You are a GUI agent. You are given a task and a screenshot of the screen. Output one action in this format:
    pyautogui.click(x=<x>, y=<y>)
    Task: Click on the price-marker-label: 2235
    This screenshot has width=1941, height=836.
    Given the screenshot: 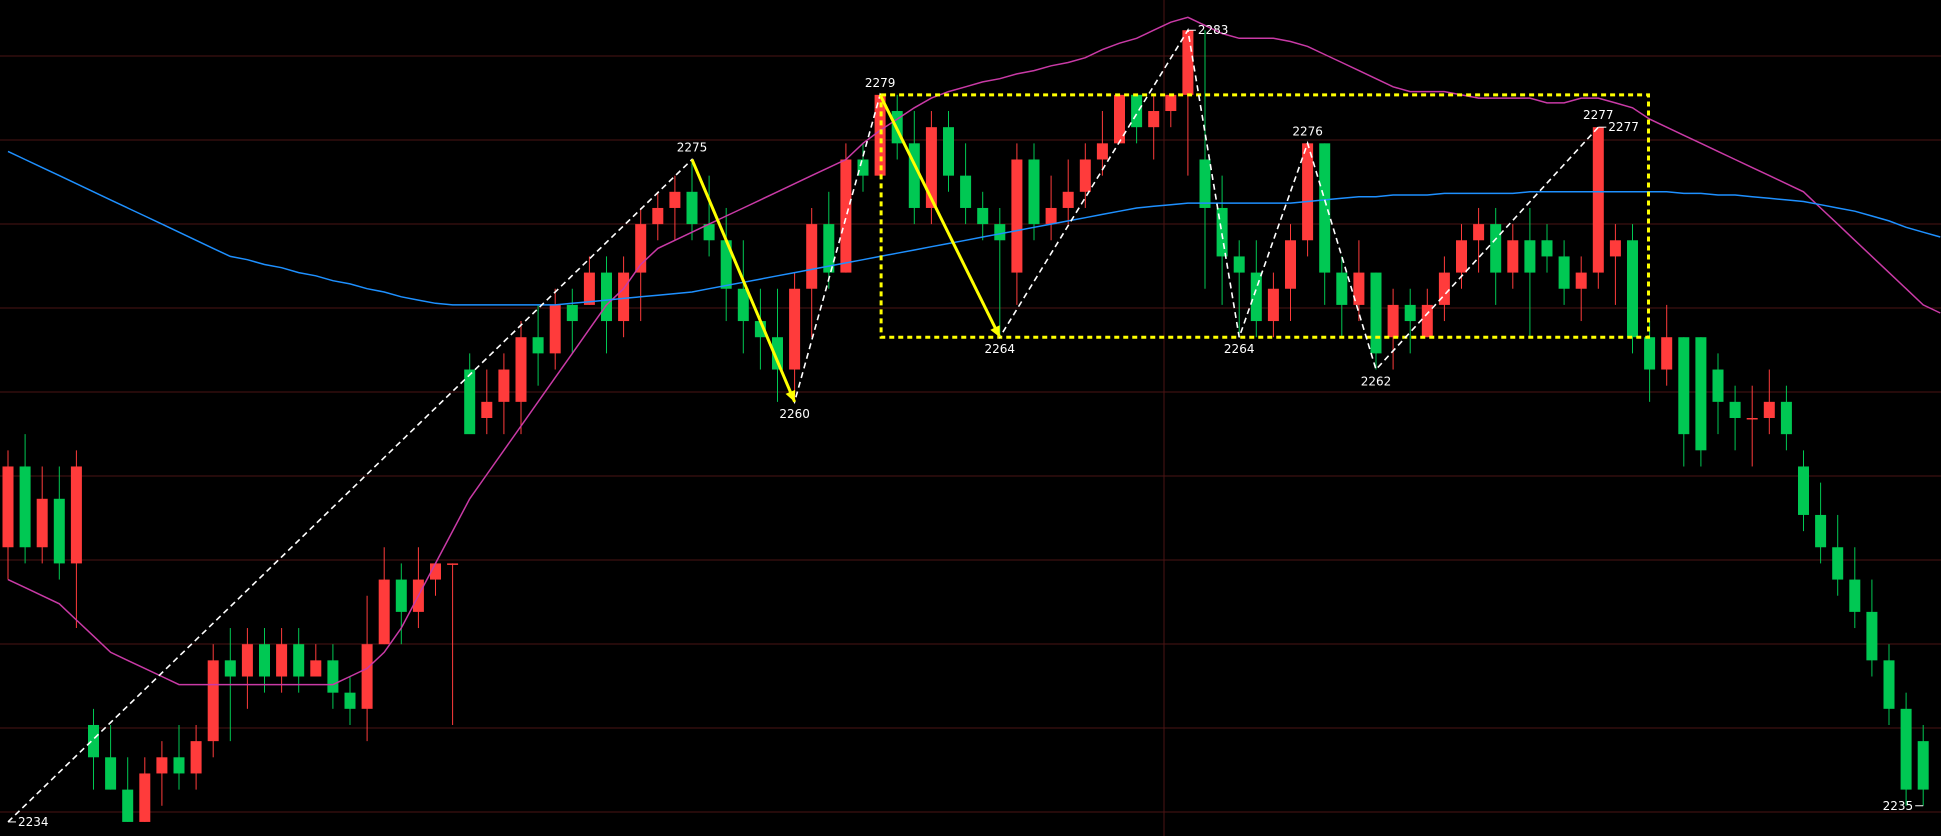 What is the action you would take?
    pyautogui.click(x=1898, y=806)
    